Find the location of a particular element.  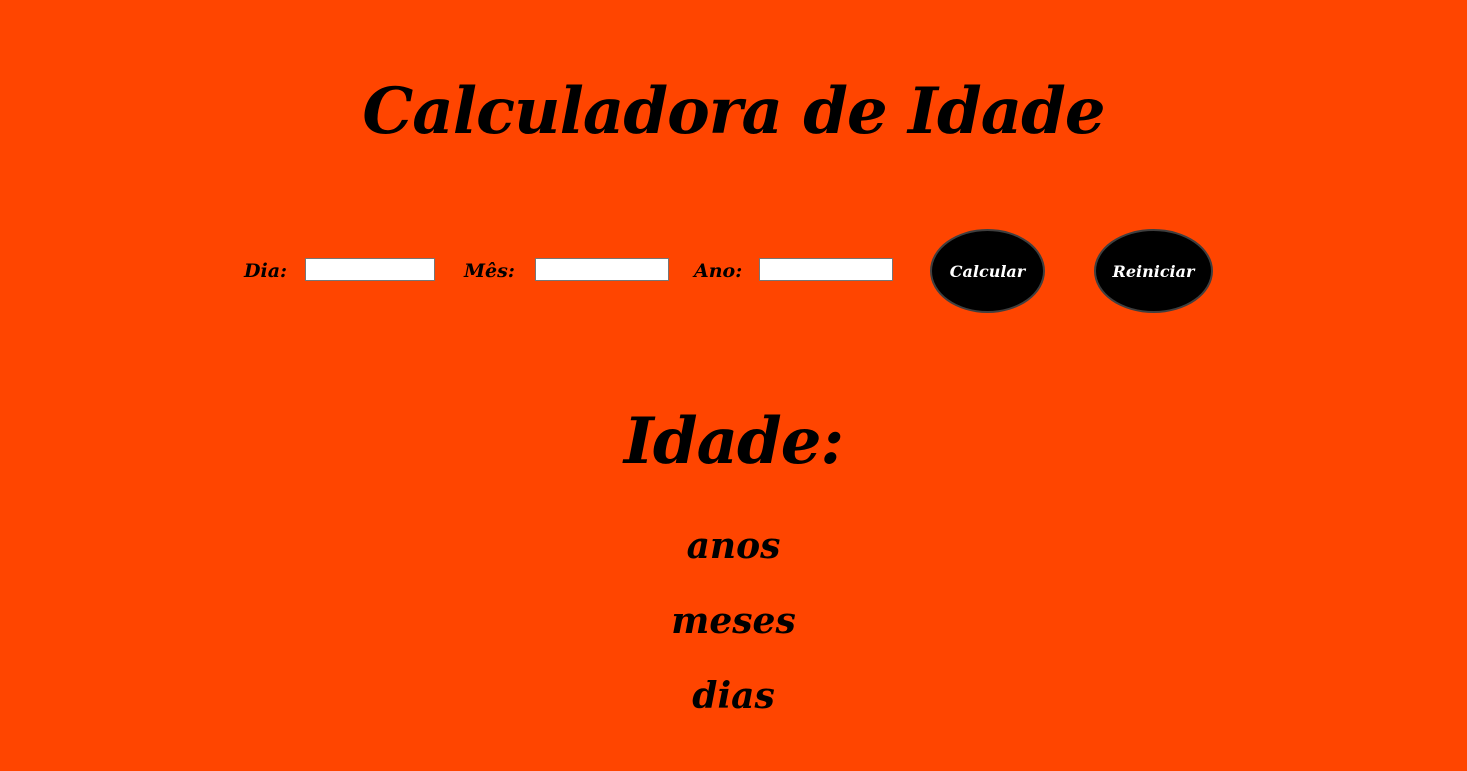

page-title: Calculadora de Idade is located at coordinates (733, 111).